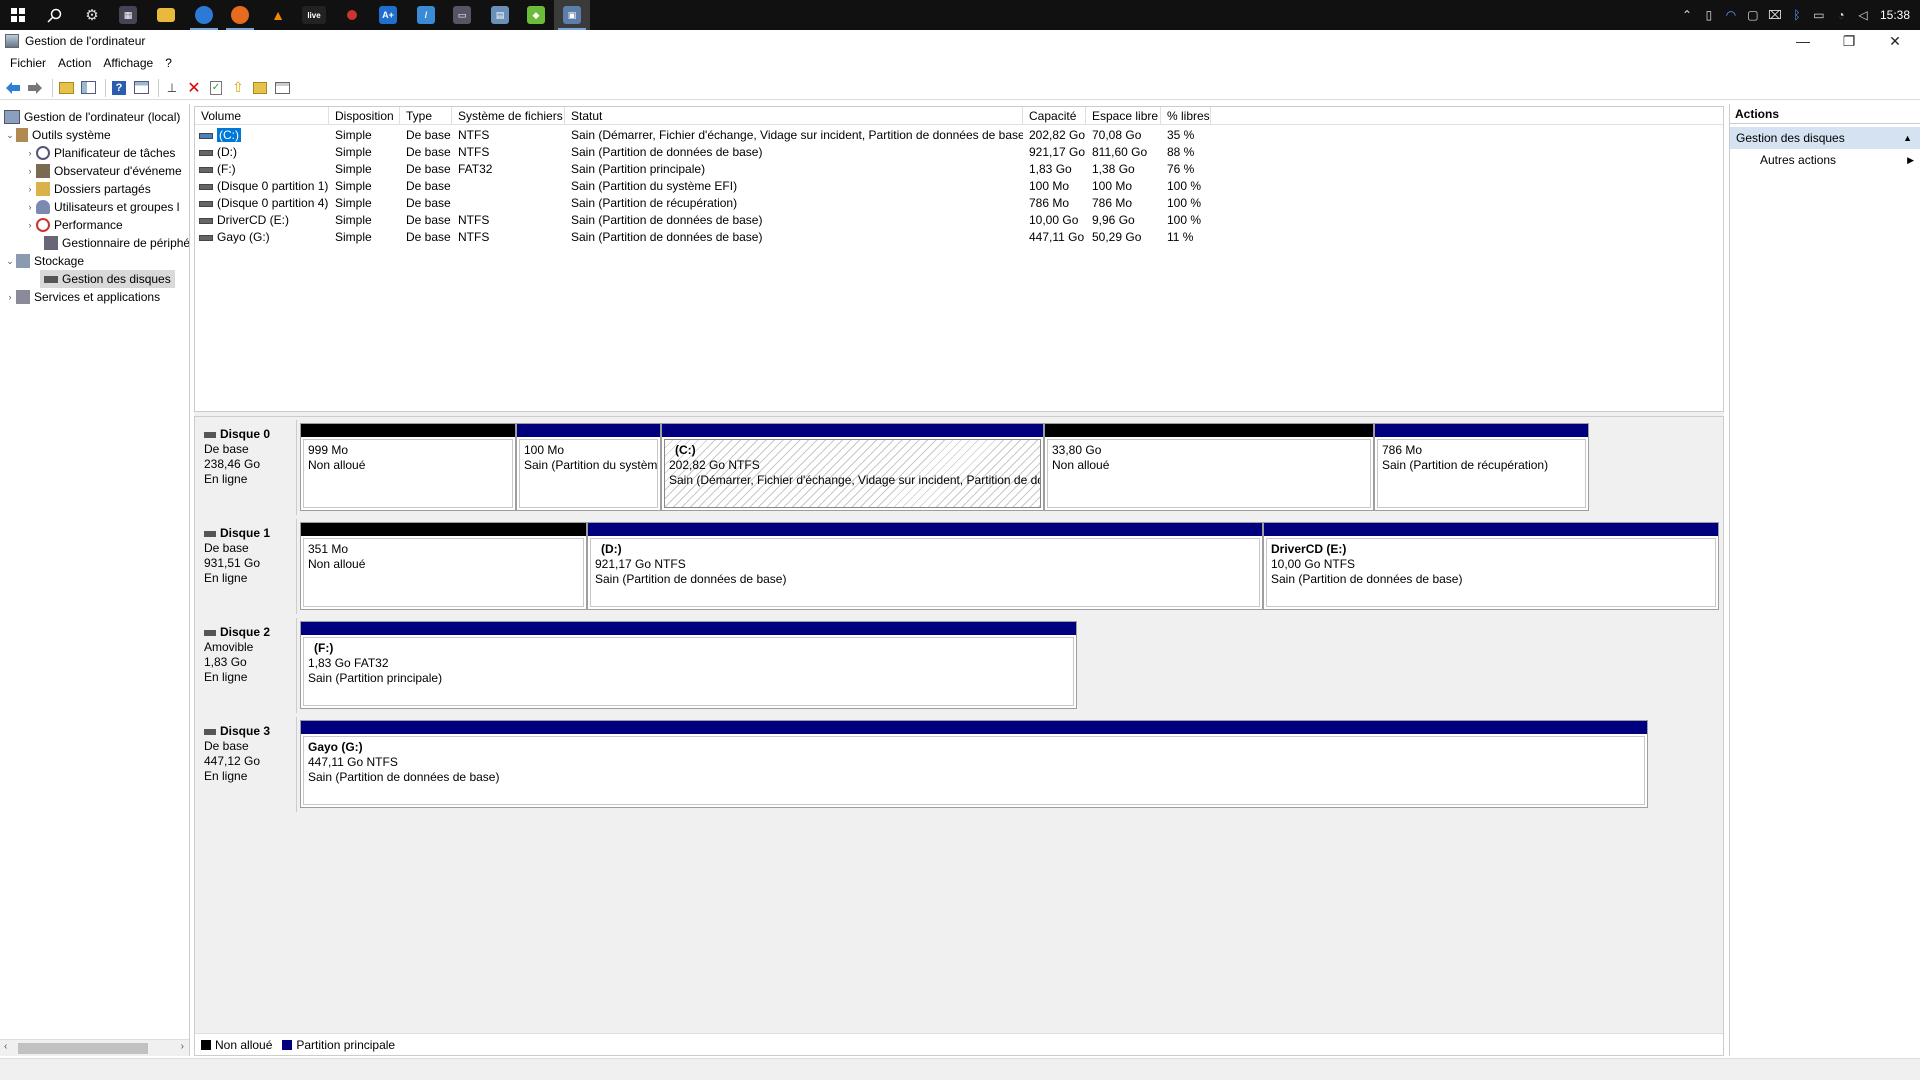 The height and width of the screenshot is (1080, 1920). Describe the element at coordinates (1797, 15) in the screenshot. I see `bluetooth-icon: ᛒ` at that location.